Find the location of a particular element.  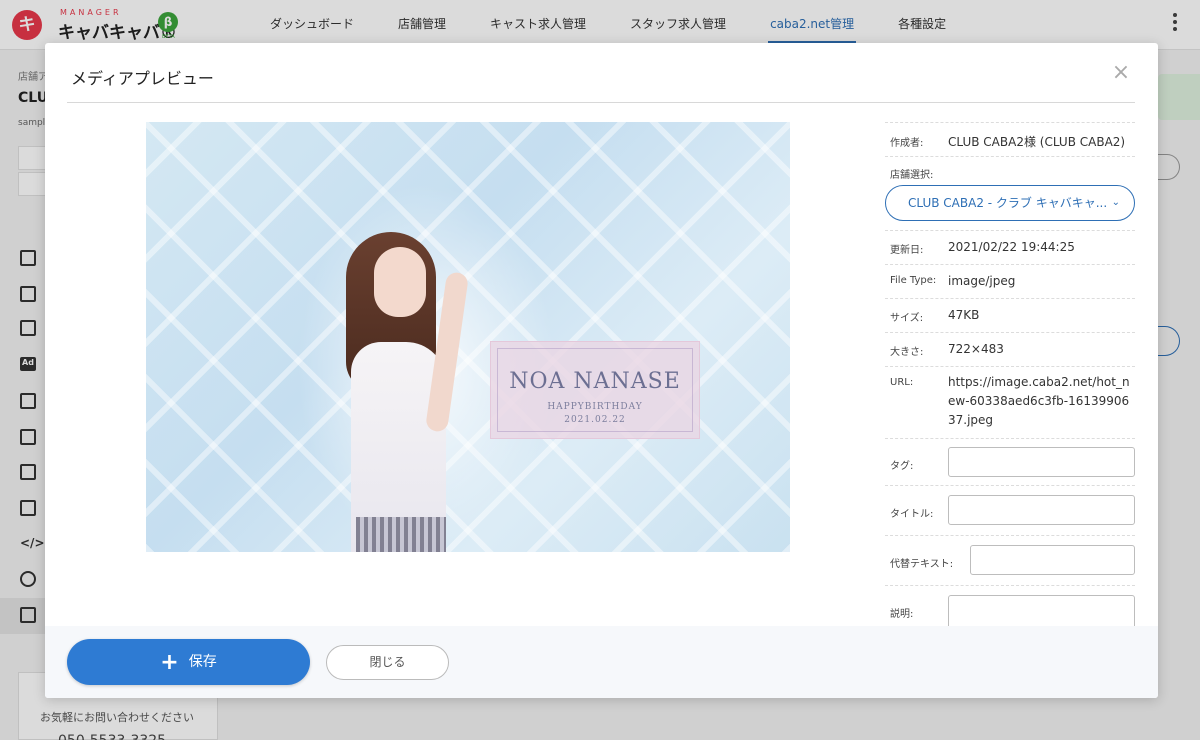

alt-text-label: 代替テキスト: is located at coordinates (922, 564).